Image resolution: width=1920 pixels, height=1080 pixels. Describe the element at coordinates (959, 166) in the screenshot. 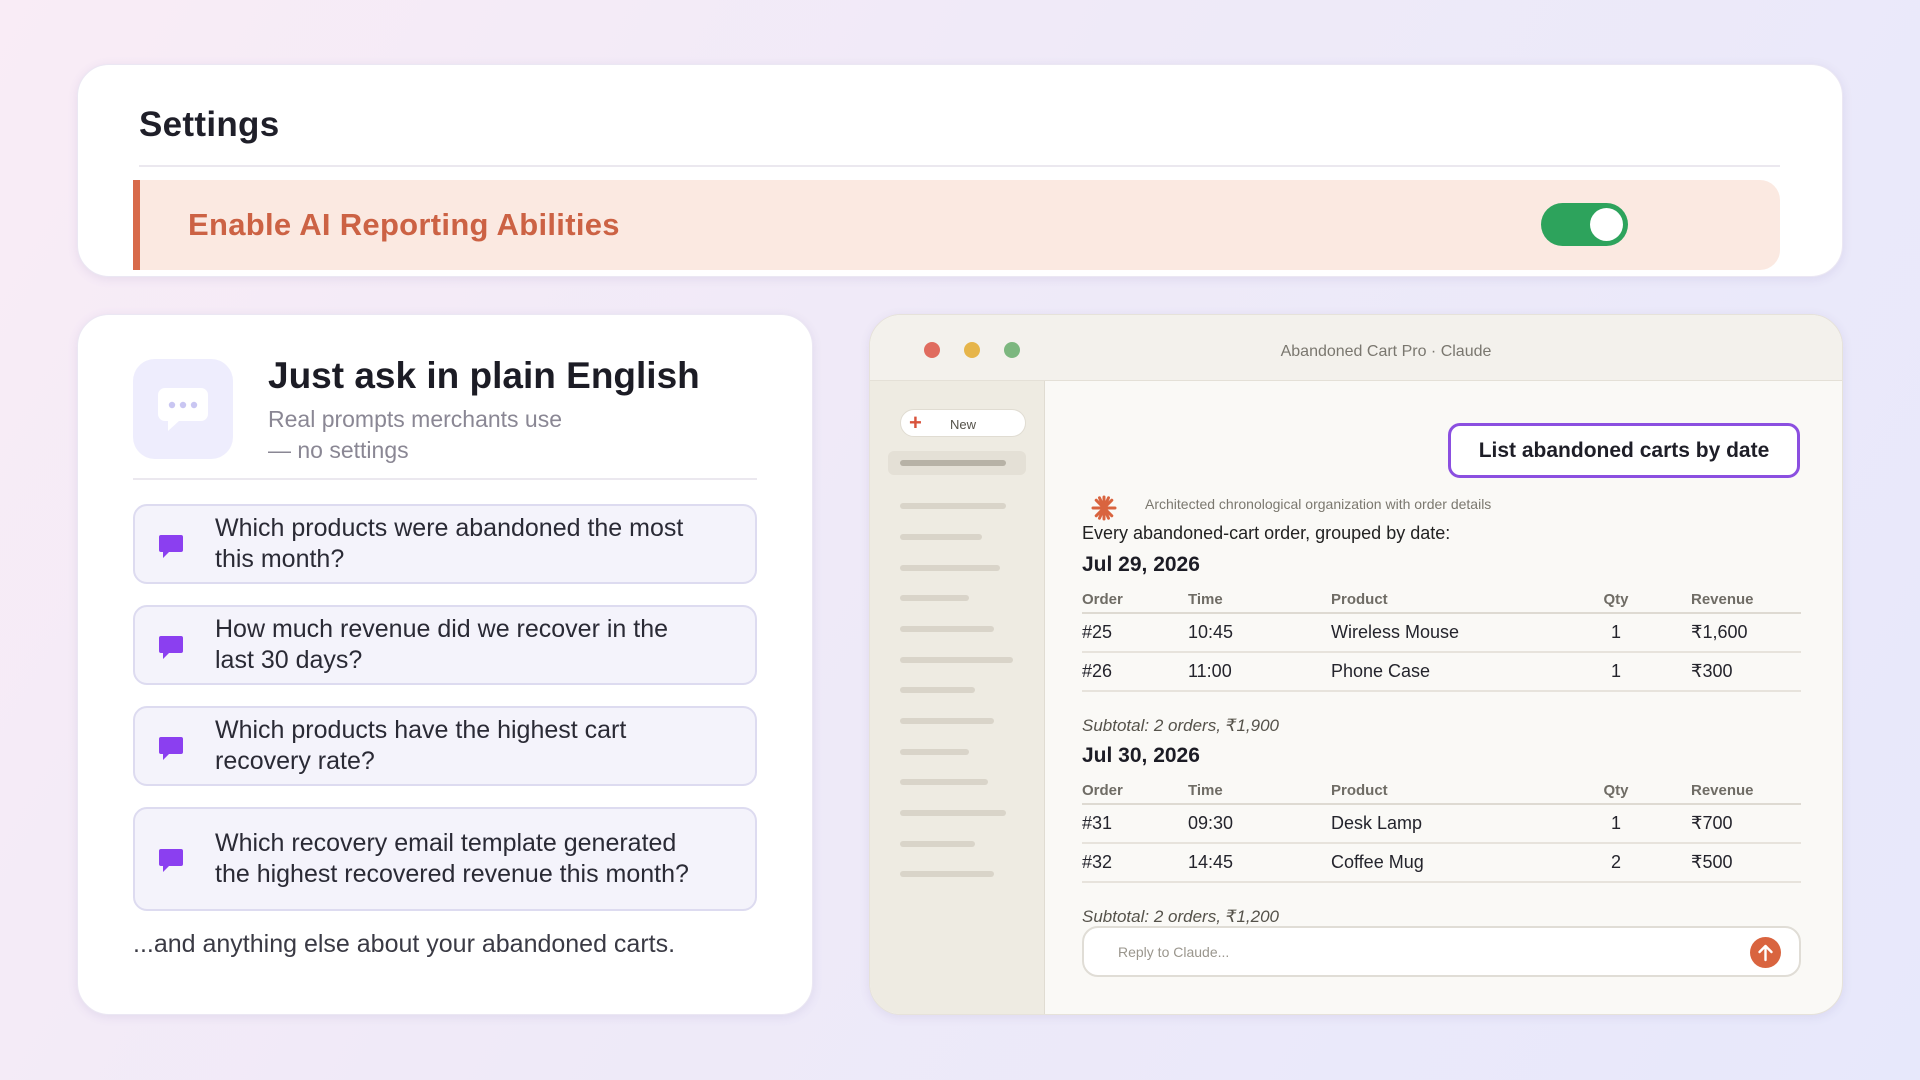

I see `settings-divider` at that location.